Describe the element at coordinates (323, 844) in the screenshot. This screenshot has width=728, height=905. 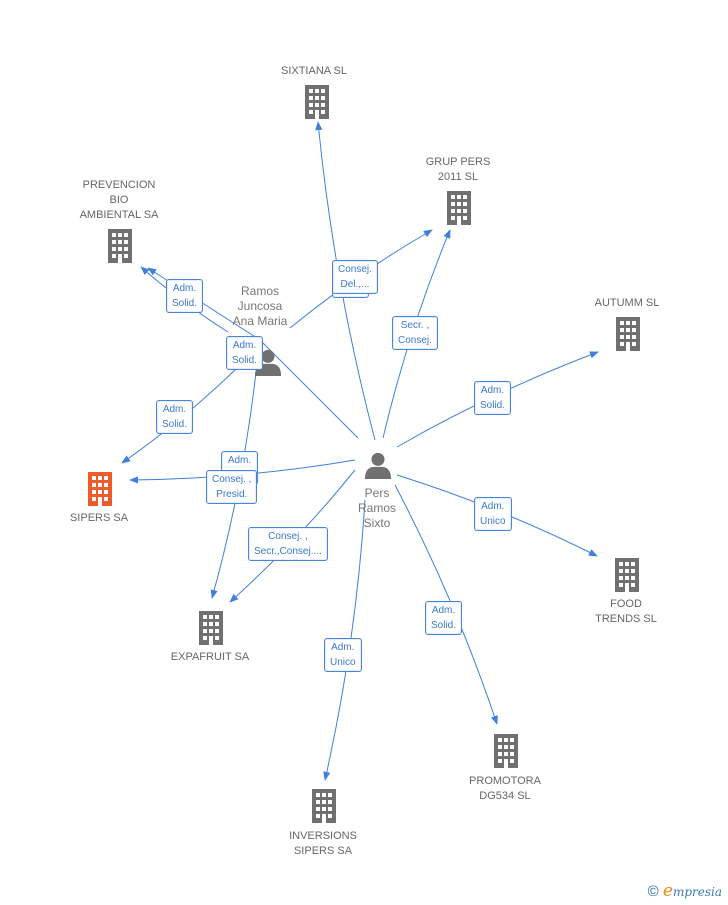
I see `node-label-inversions: INVERSIONS SIPERS SA` at that location.